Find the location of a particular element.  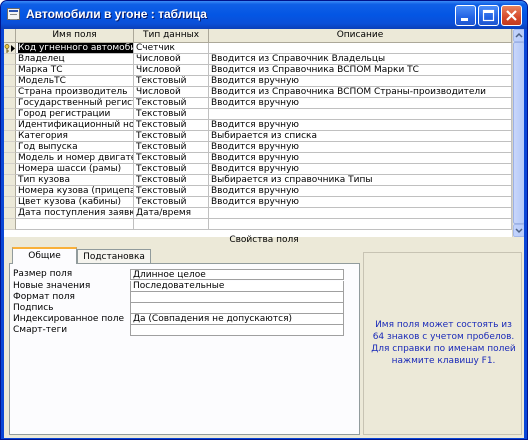

field-name-cell: Модель и номер двигателя is located at coordinates (75, 158).